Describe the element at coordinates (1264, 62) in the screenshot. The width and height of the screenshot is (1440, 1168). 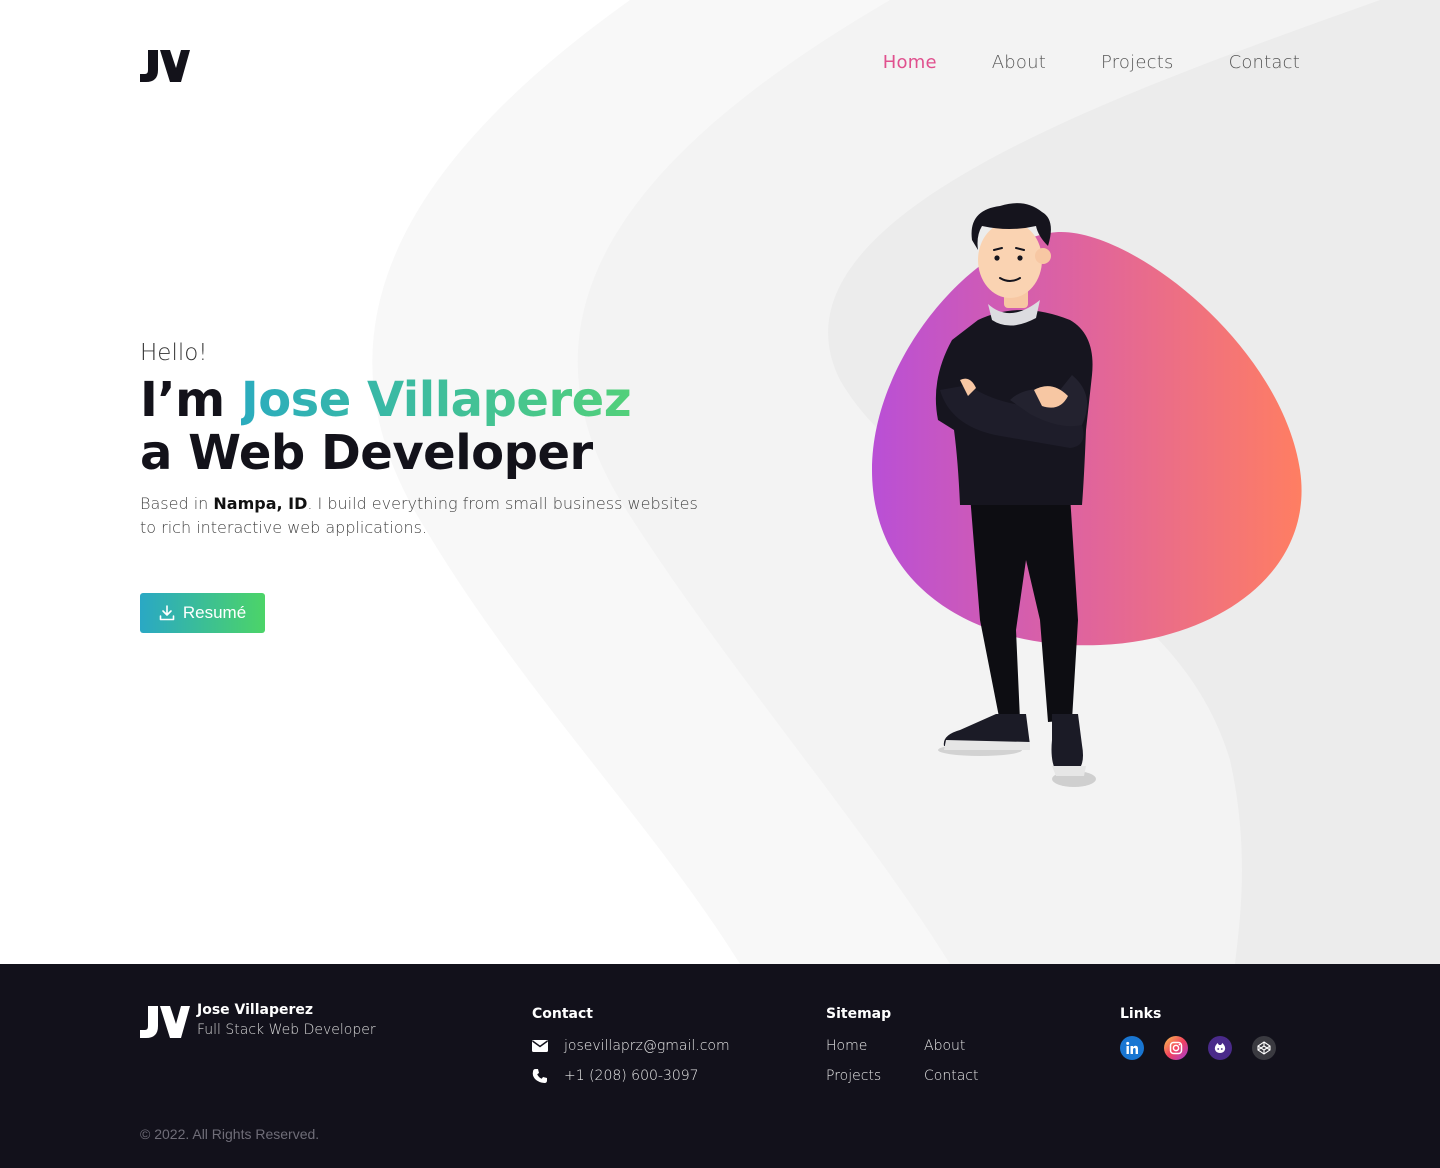
I see `nav-contact: Contact` at that location.